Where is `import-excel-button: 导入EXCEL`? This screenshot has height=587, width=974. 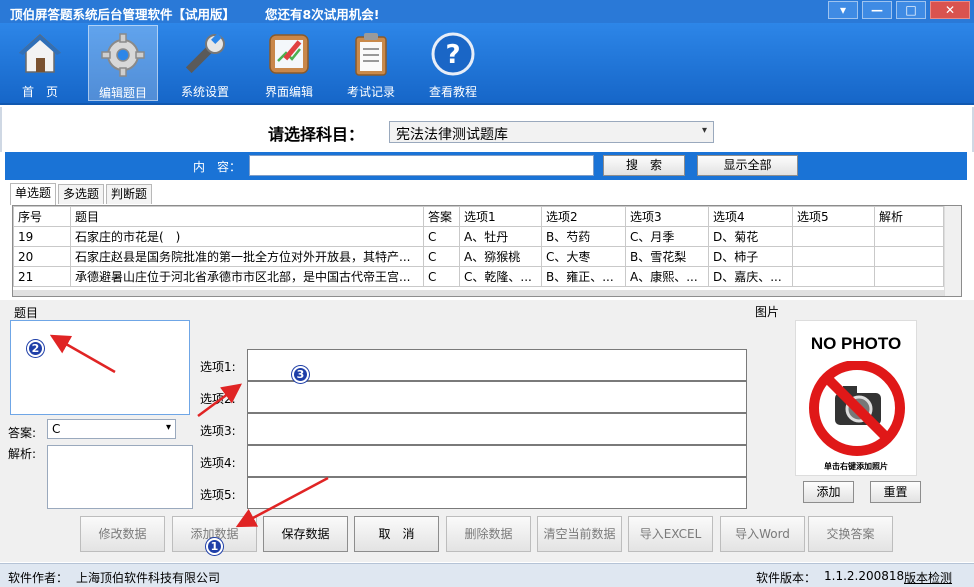
import-excel-button: 导入EXCEL is located at coordinates (670, 534).